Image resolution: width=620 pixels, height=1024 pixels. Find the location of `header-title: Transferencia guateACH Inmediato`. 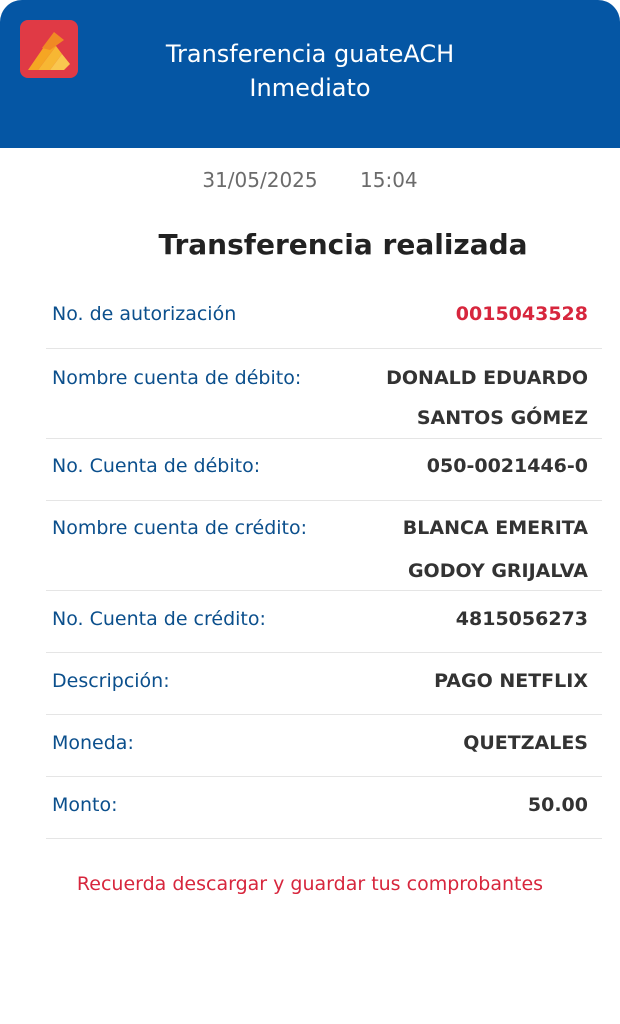

header-title: Transferencia guateACH Inmediato is located at coordinates (310, 71).